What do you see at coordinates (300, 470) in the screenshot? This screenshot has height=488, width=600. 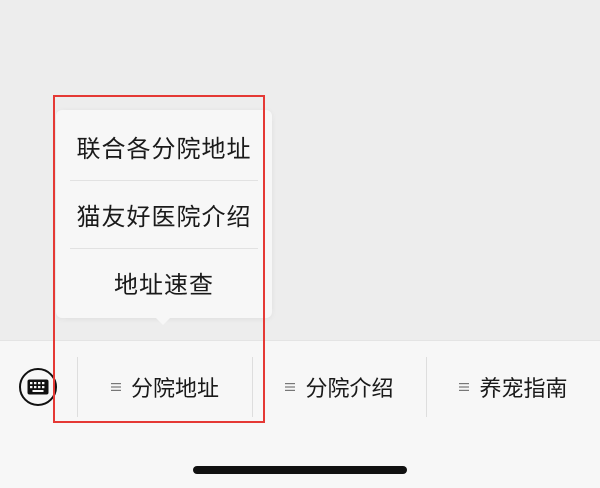 I see `home-indicator` at bounding box center [300, 470].